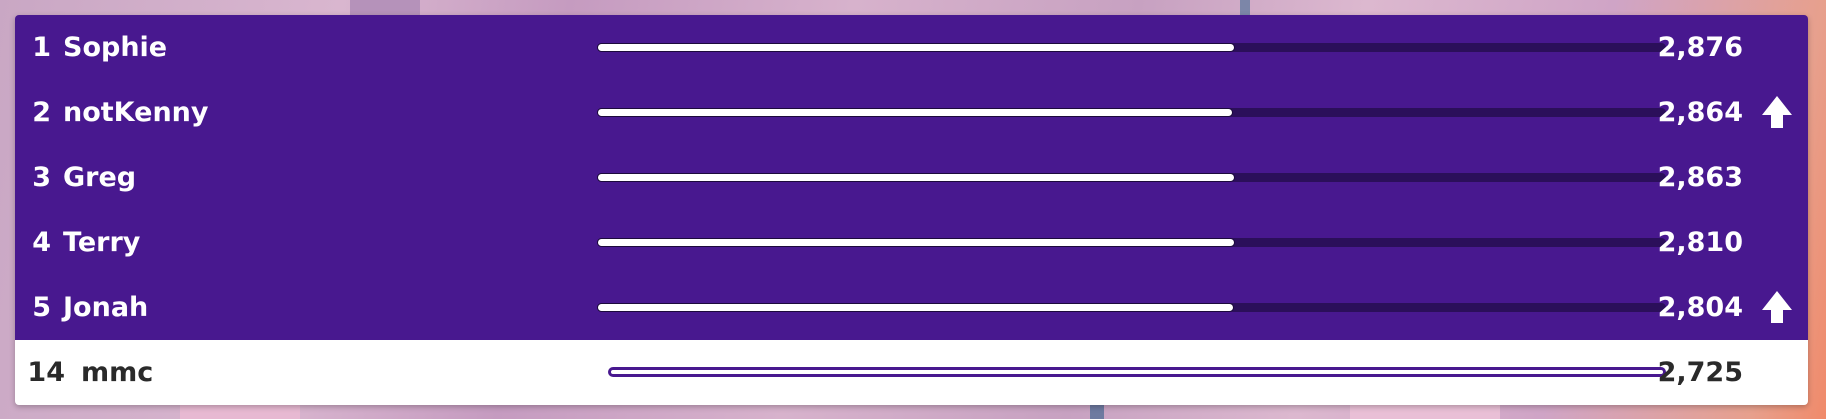 Image resolution: width=1826 pixels, height=419 pixels. Describe the element at coordinates (1700, 47) in the screenshot. I see `score-value: 2,876` at that location.